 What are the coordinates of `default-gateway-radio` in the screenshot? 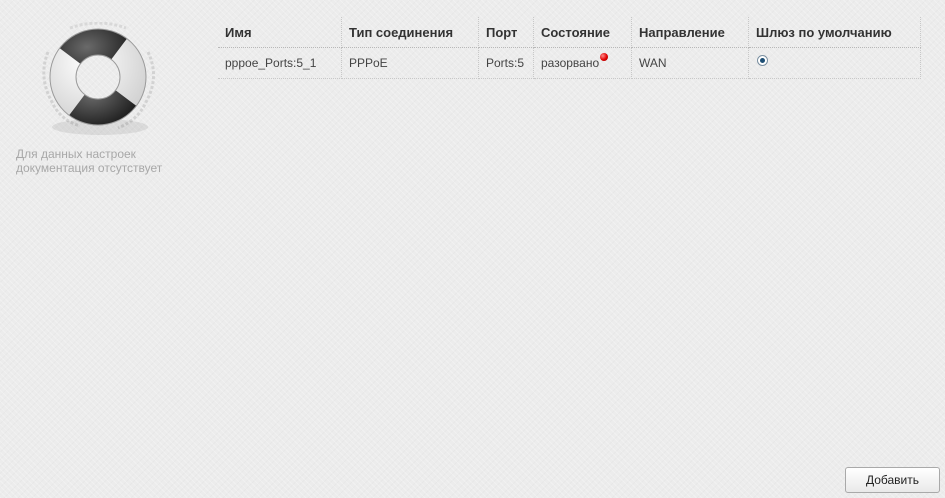 It's located at (762, 61).